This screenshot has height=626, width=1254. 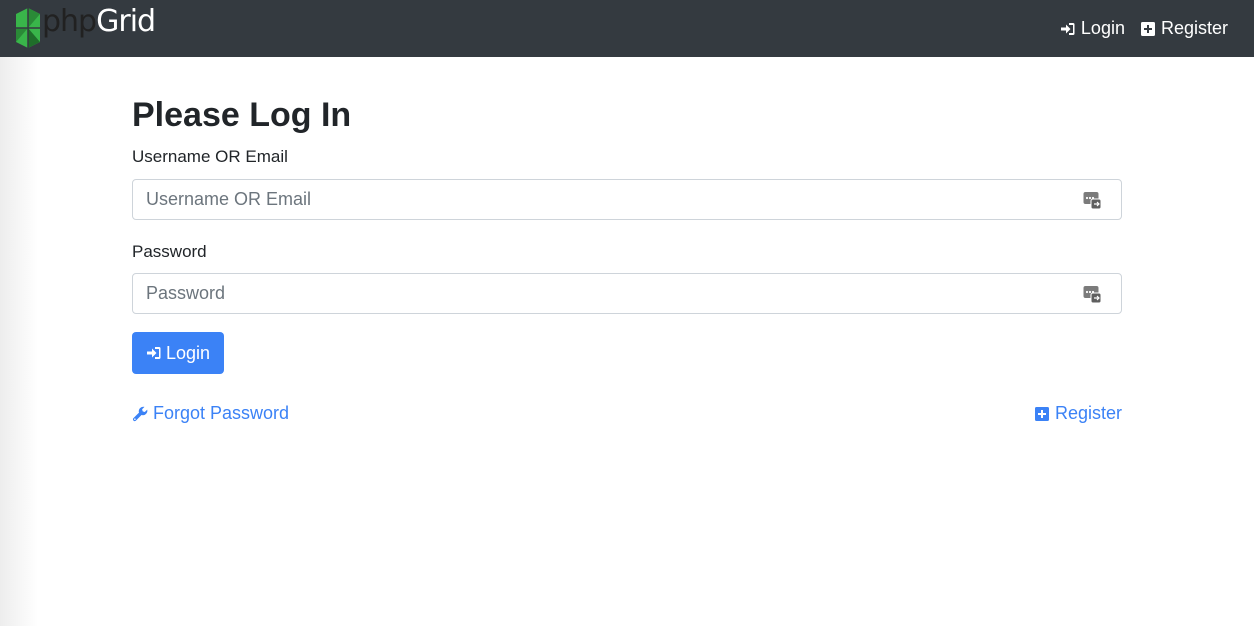 I want to click on forgot-password-label: Forgot Password, so click(x=221, y=413).